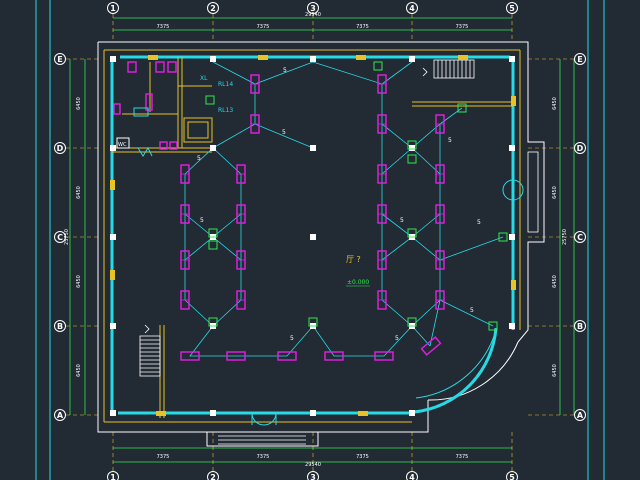 The width and height of the screenshot is (640, 480). Describe the element at coordinates (580, 415) in the screenshot. I see `axis-right-A-label: A` at that location.